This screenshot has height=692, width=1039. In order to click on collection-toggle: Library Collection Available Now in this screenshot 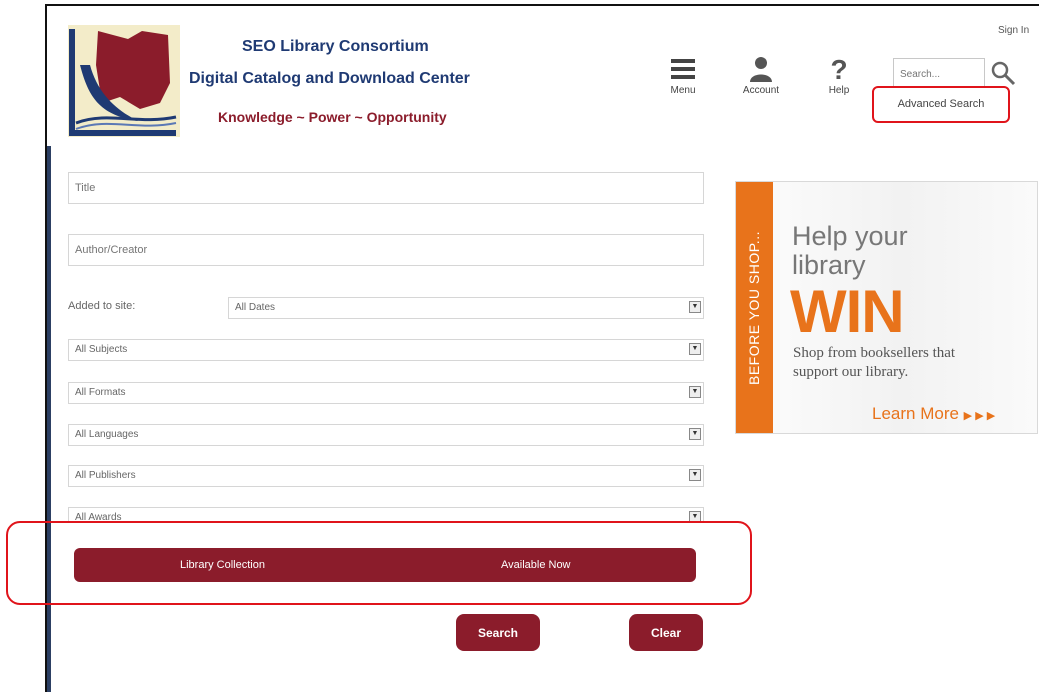, I will do `click(385, 565)`.